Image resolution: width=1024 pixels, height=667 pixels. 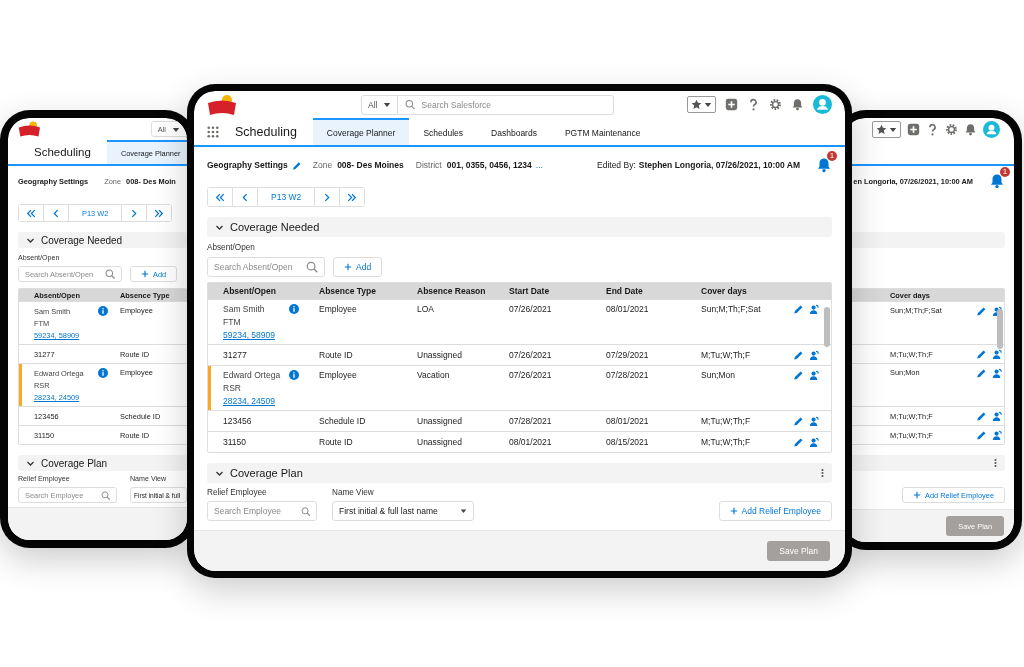 What do you see at coordinates (403, 511) in the screenshot?
I see `name-view-select: First initial & full last name` at bounding box center [403, 511].